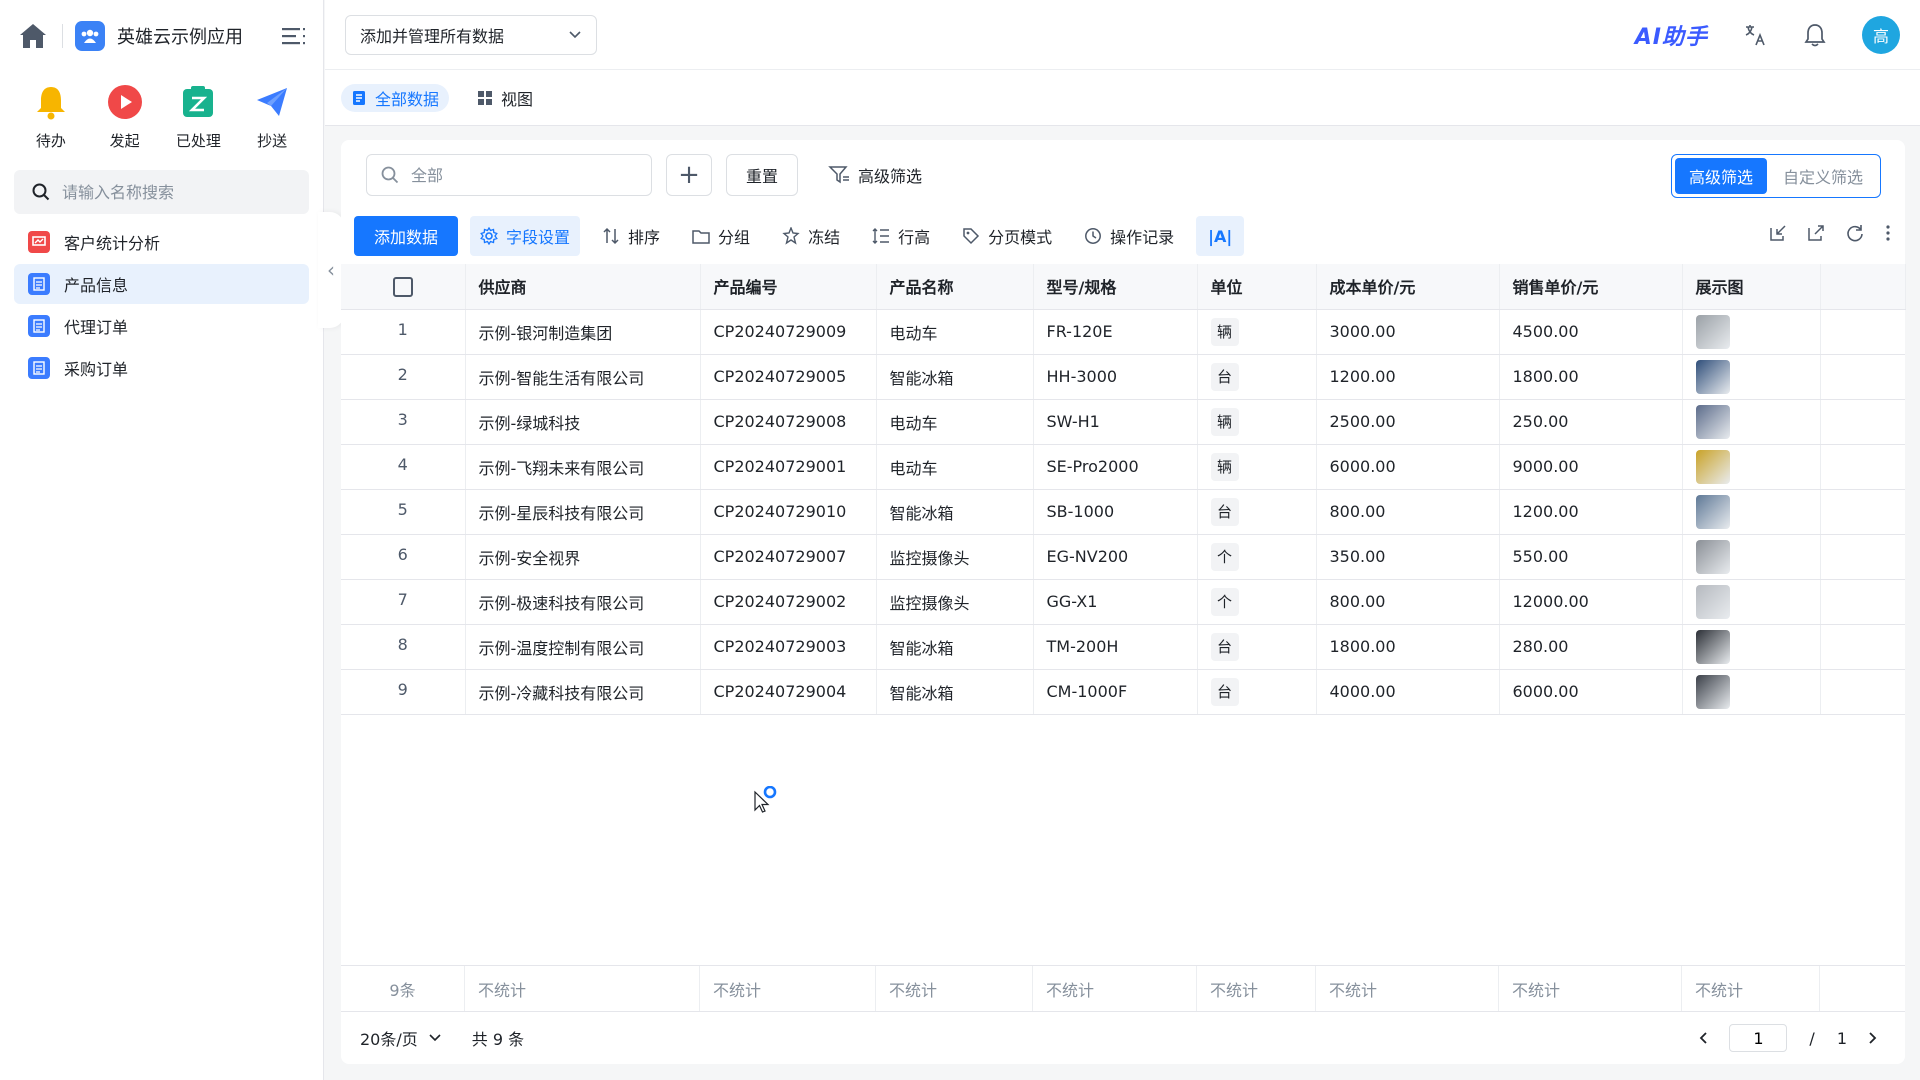 The height and width of the screenshot is (1080, 1920). Describe the element at coordinates (875, 175) in the screenshot. I see `advanced-filter-button: 高级筛选` at that location.